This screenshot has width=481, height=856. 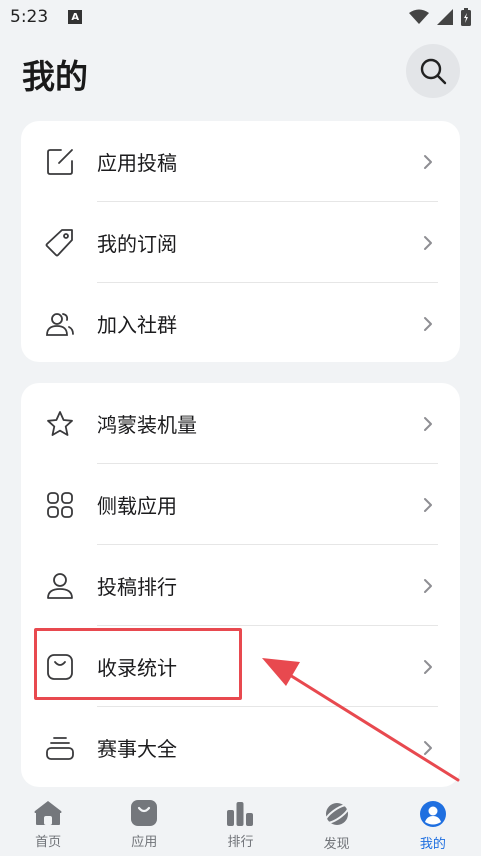 I want to click on battery-icon, so click(x=466, y=17).